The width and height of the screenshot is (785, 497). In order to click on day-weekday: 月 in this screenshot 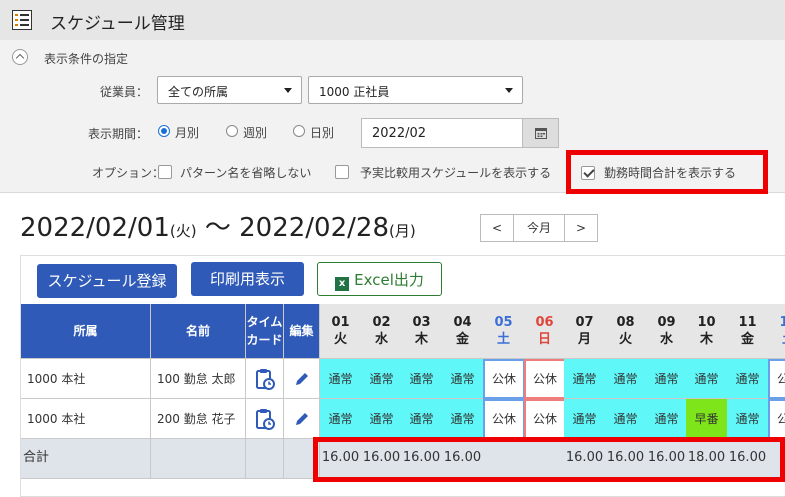, I will do `click(584, 339)`.